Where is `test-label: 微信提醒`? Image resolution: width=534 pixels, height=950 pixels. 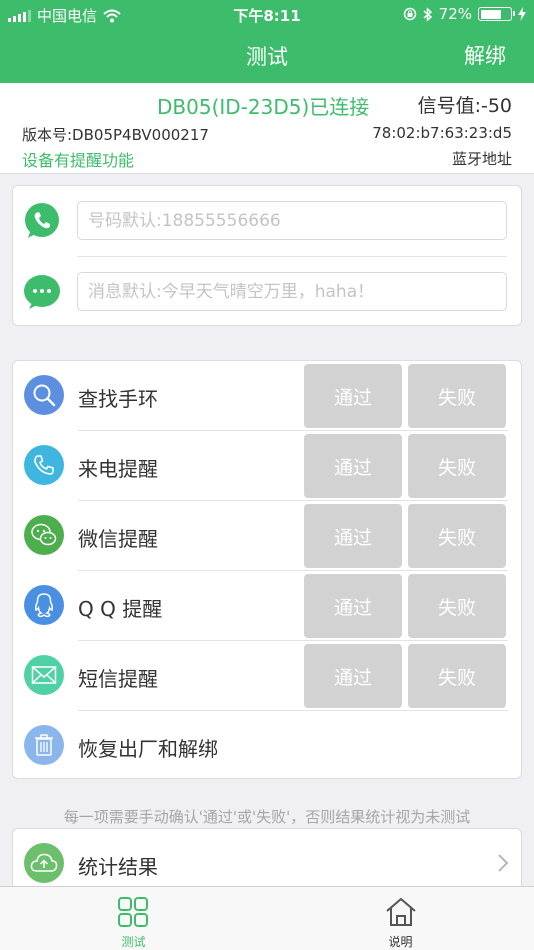
test-label: 微信提醒 is located at coordinates (118, 539).